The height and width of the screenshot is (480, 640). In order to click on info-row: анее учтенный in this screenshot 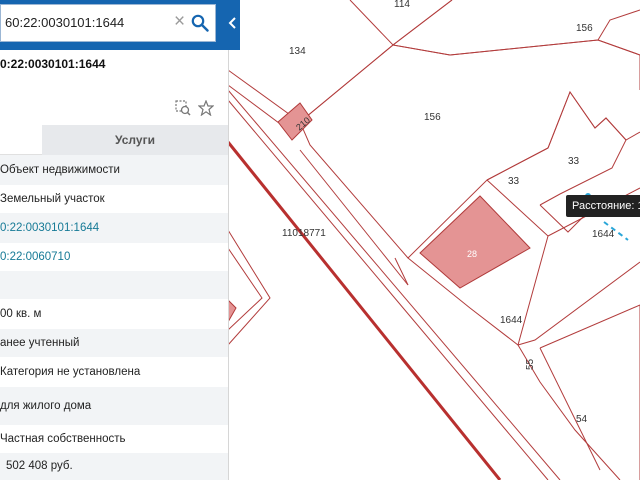, I will do `click(114, 343)`.